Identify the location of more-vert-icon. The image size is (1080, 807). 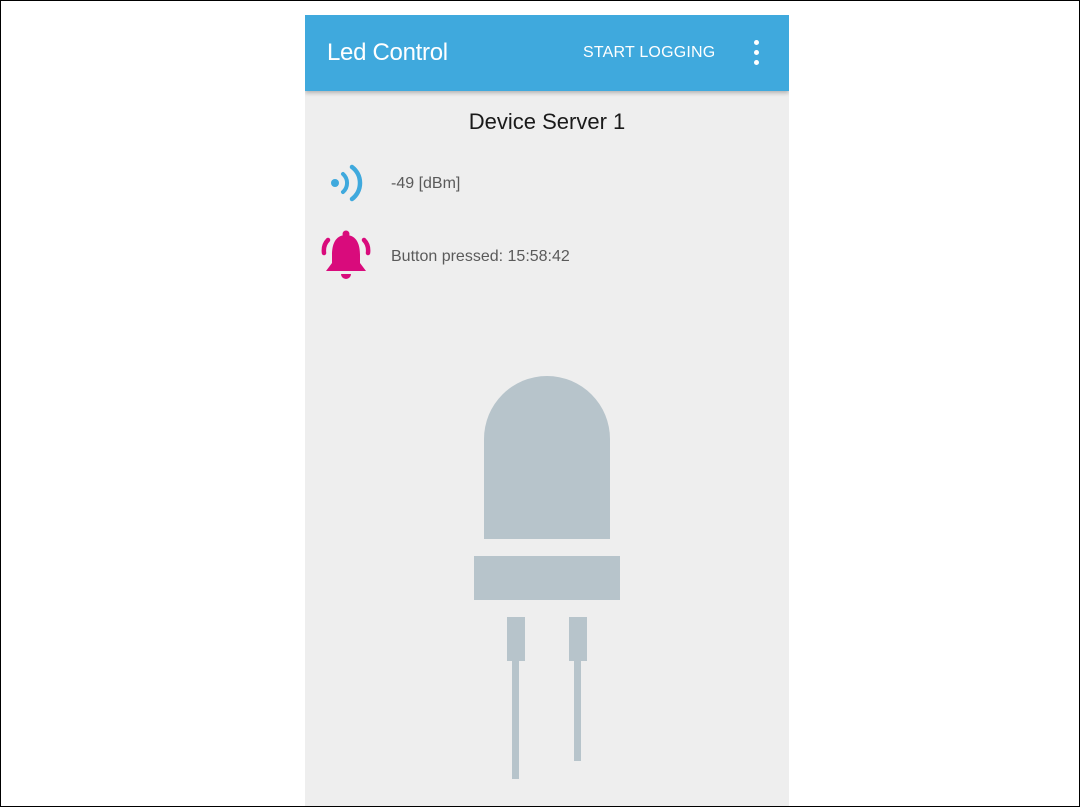
(757, 53).